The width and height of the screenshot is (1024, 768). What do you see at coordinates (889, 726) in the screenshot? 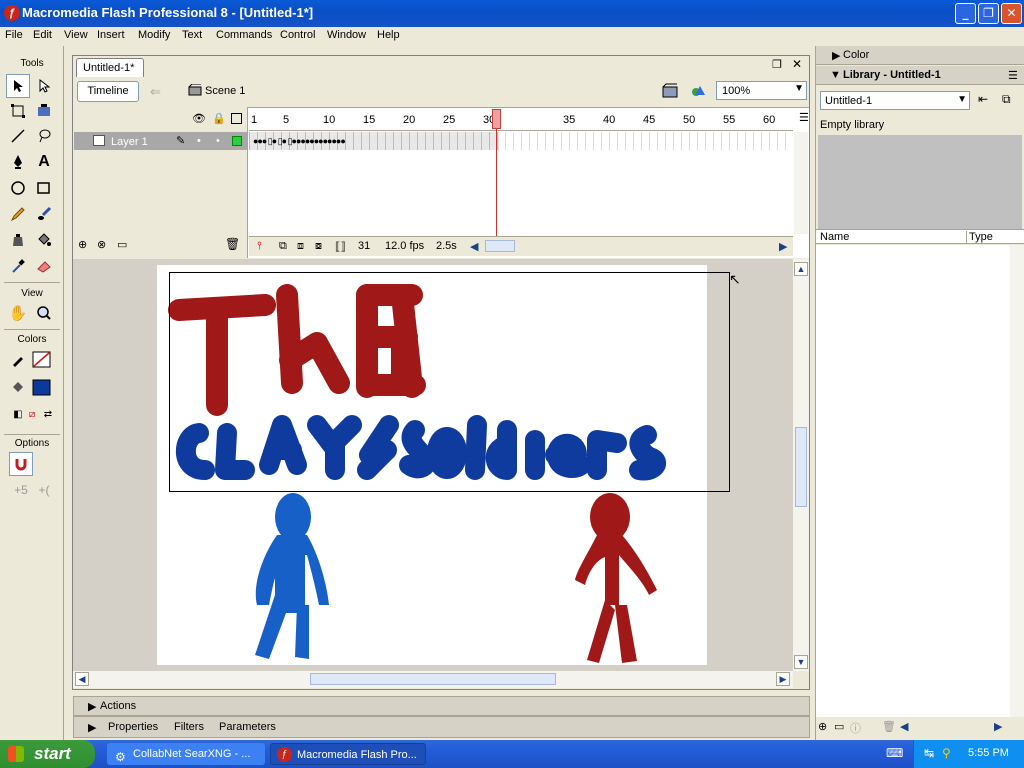
I see `delete-icon: 🗑` at bounding box center [889, 726].